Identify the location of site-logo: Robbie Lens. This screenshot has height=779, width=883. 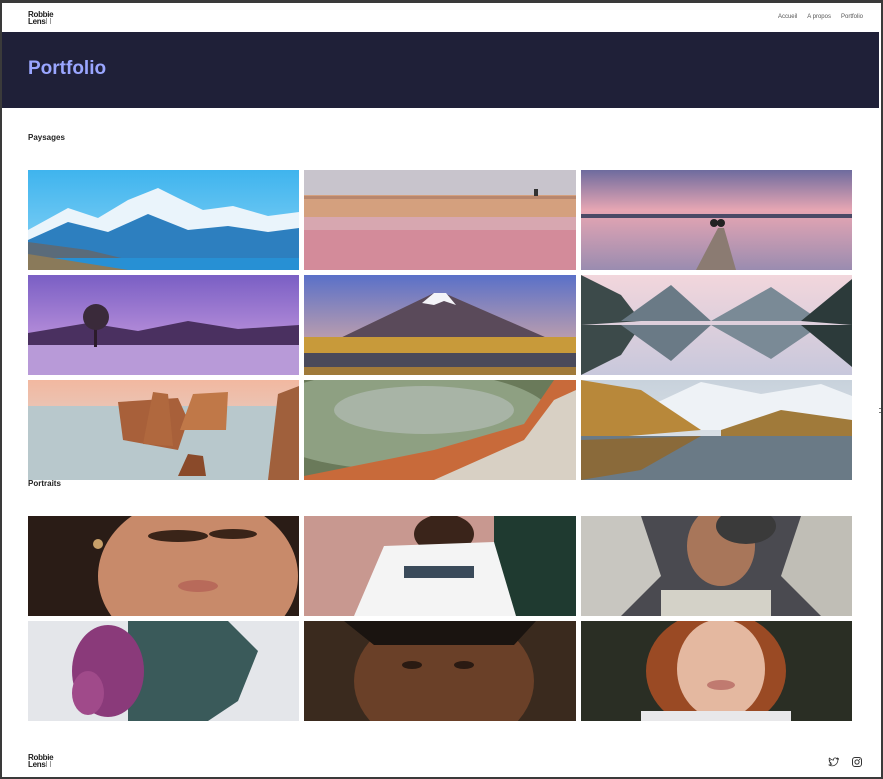
(41, 18).